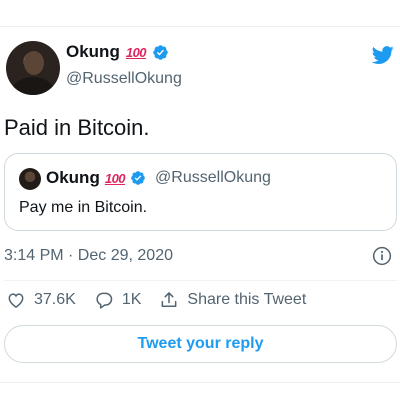 The image size is (400, 400). What do you see at coordinates (200, 26) in the screenshot?
I see `top-divider` at bounding box center [200, 26].